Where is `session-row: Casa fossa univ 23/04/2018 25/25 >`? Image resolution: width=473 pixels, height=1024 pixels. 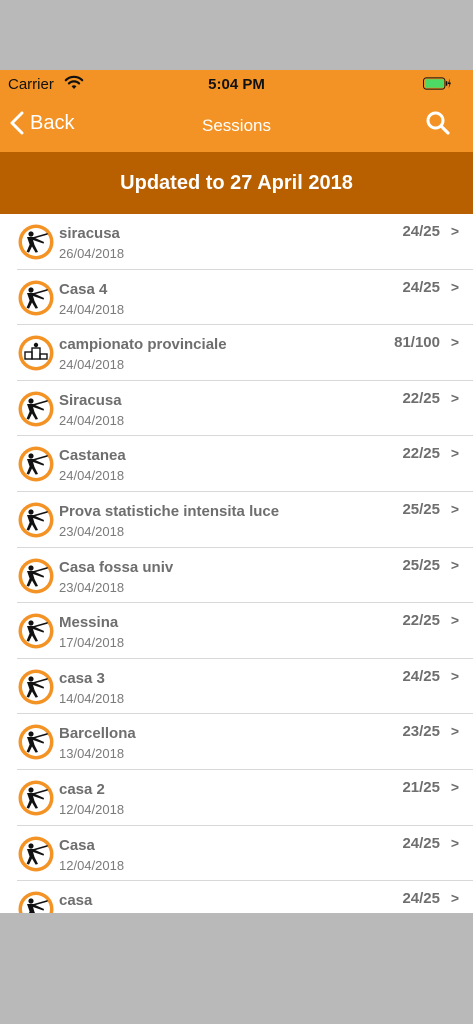
session-row: Casa fossa univ 23/04/2018 25/25 > is located at coordinates (236, 576).